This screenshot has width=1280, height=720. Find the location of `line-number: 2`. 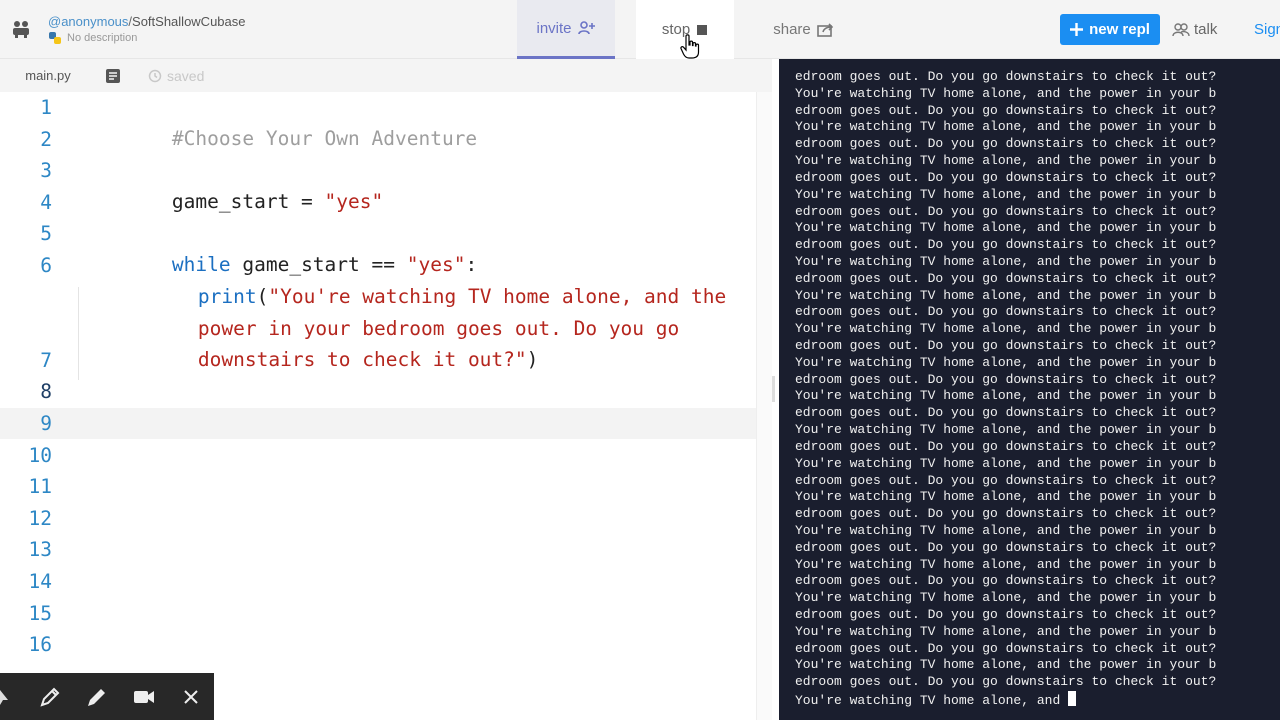

line-number: 2 is located at coordinates (46, 139).